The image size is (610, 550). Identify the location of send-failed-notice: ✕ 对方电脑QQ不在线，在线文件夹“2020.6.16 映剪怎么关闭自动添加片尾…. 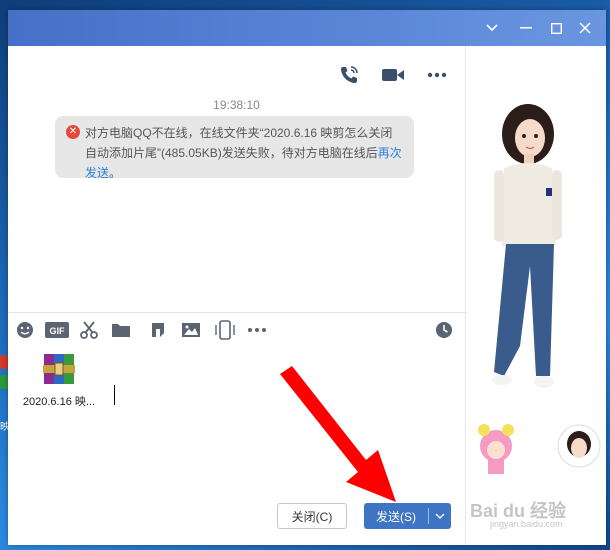
(234, 148).